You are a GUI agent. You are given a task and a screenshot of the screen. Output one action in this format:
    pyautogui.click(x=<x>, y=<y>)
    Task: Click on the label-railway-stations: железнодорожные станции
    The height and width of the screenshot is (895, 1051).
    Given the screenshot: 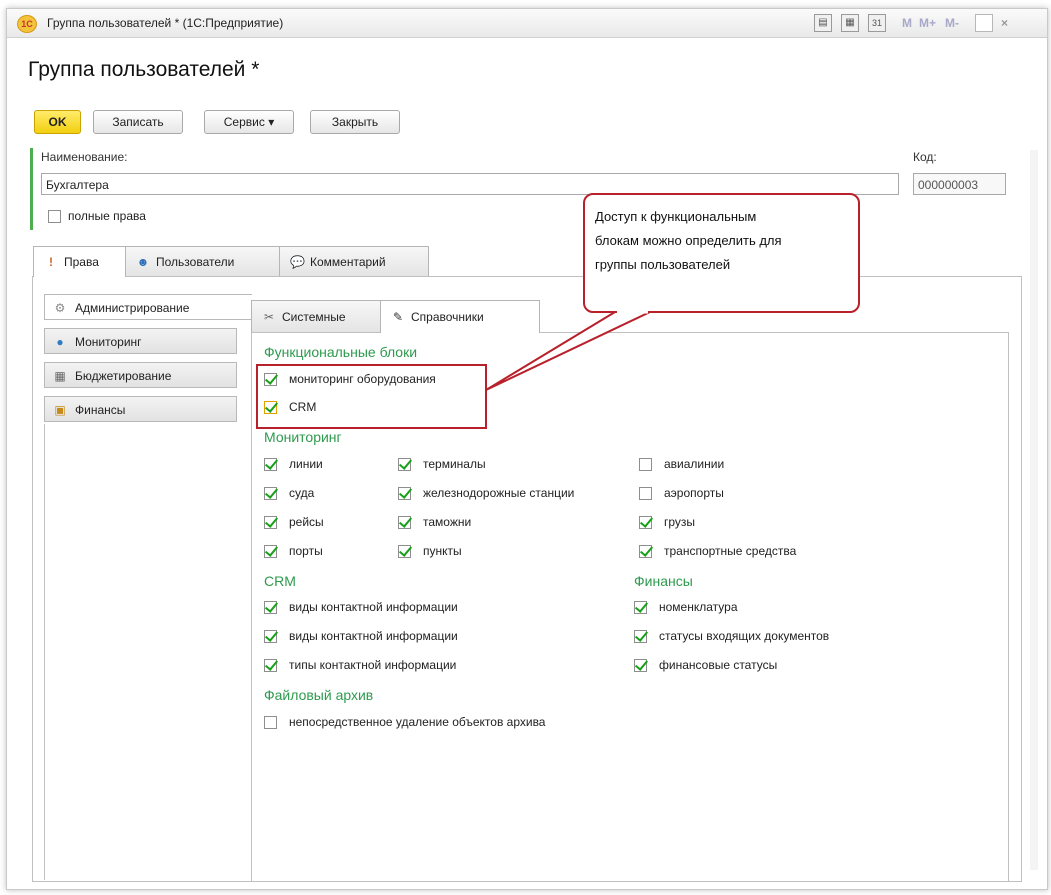 What is the action you would take?
    pyautogui.click(x=499, y=493)
    